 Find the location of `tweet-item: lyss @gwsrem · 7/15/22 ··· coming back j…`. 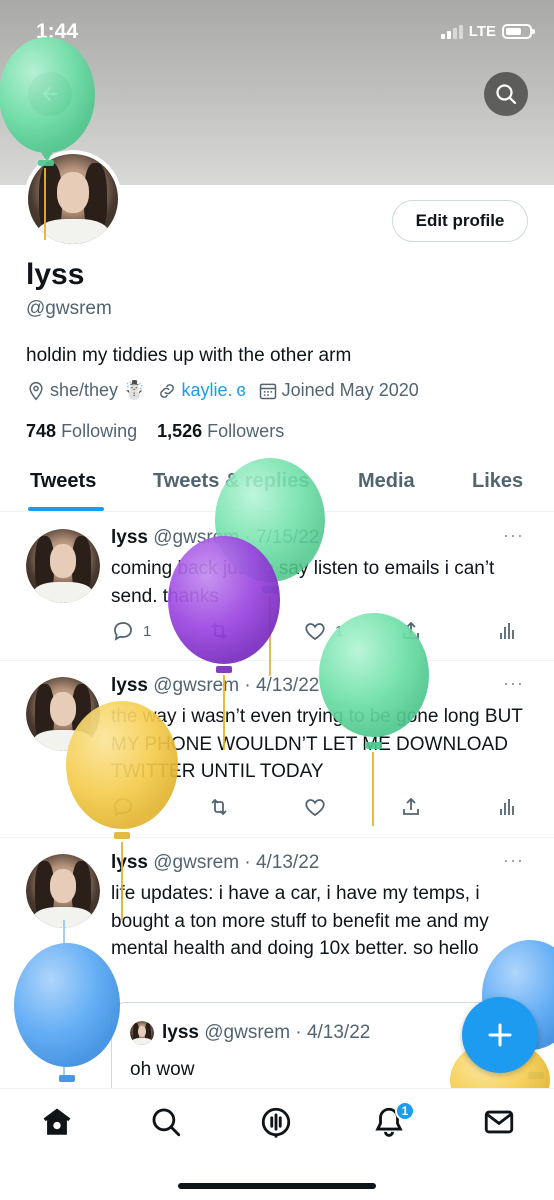

tweet-item: lyss @gwsrem · 7/15/22 ··· coming back j… is located at coordinates (277, 587).